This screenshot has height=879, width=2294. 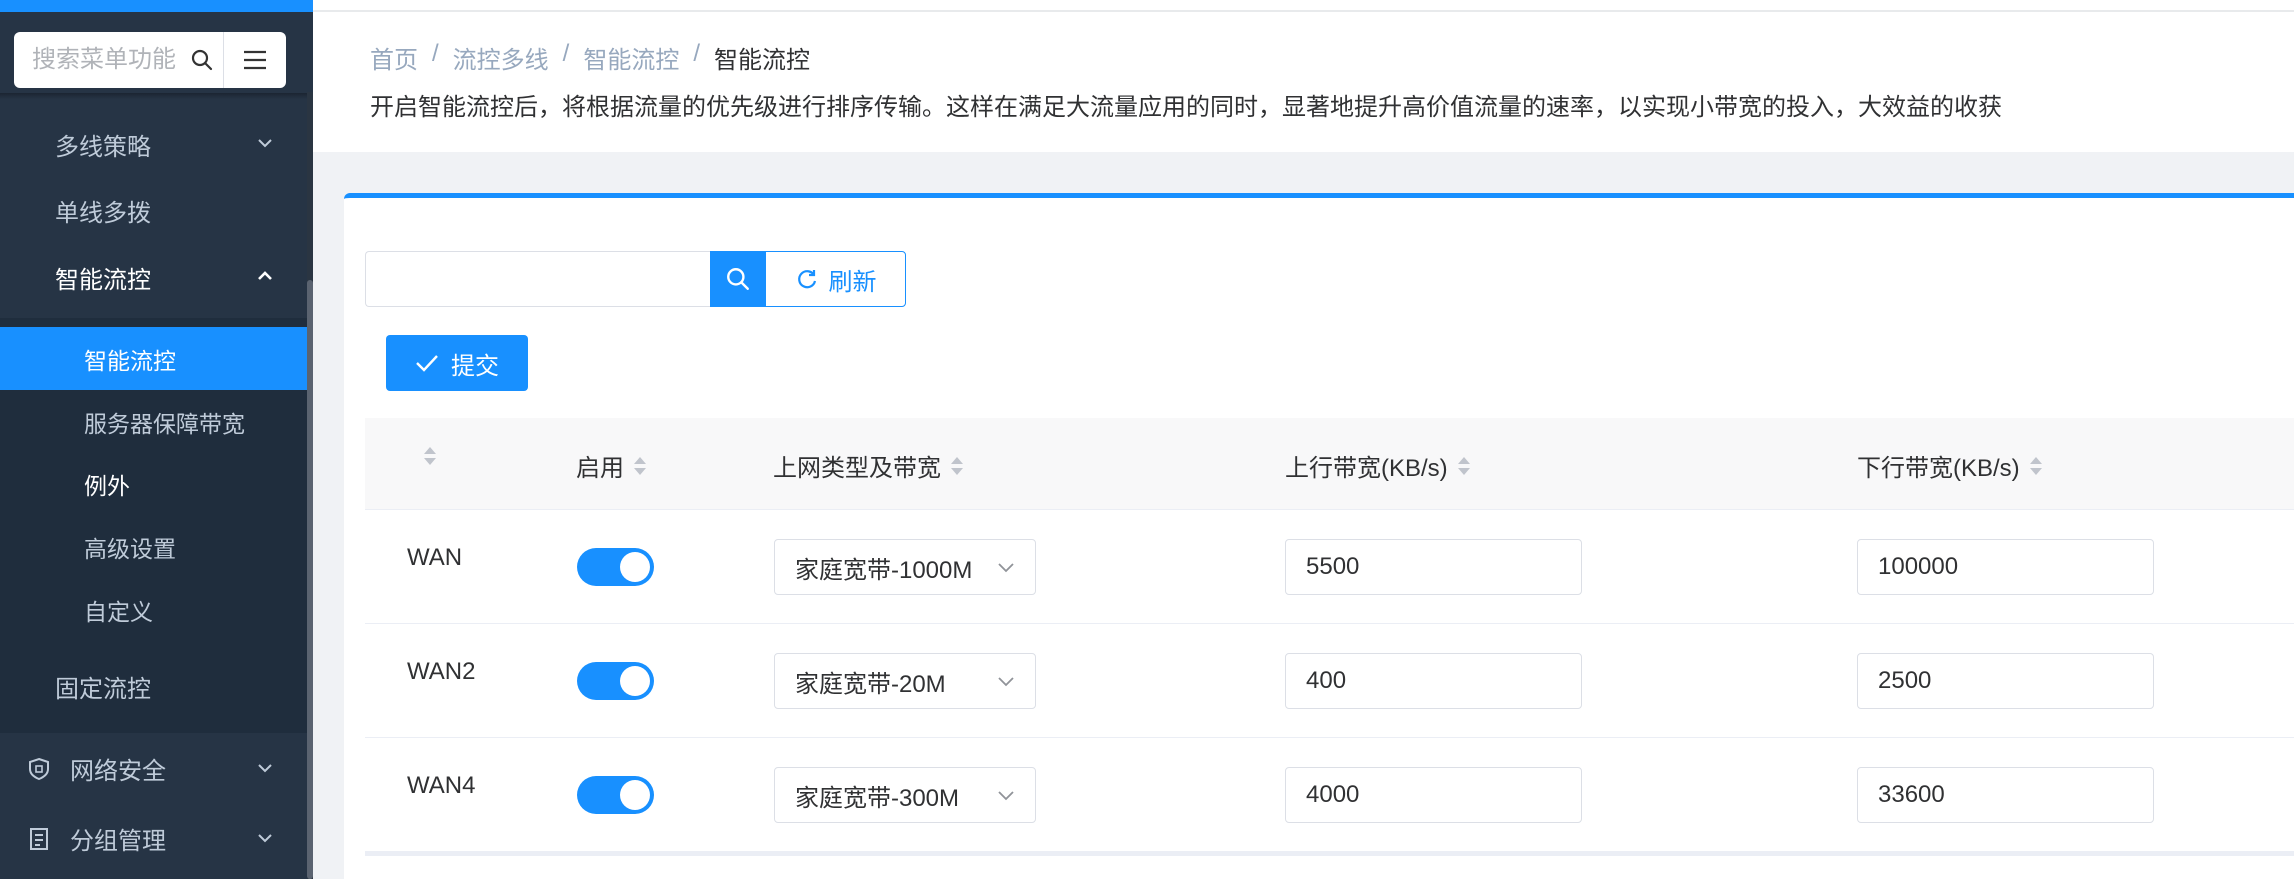 I want to click on sidebar-top-accent, so click(x=156, y=6).